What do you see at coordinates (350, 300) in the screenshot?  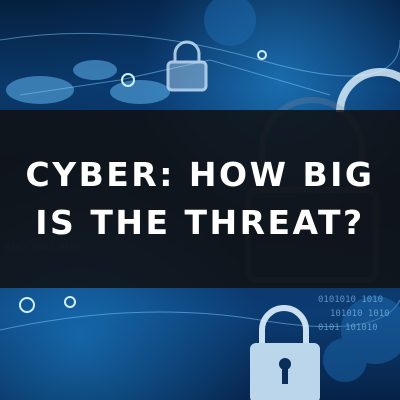 I see `svg-text: 0101010 1010` at bounding box center [350, 300].